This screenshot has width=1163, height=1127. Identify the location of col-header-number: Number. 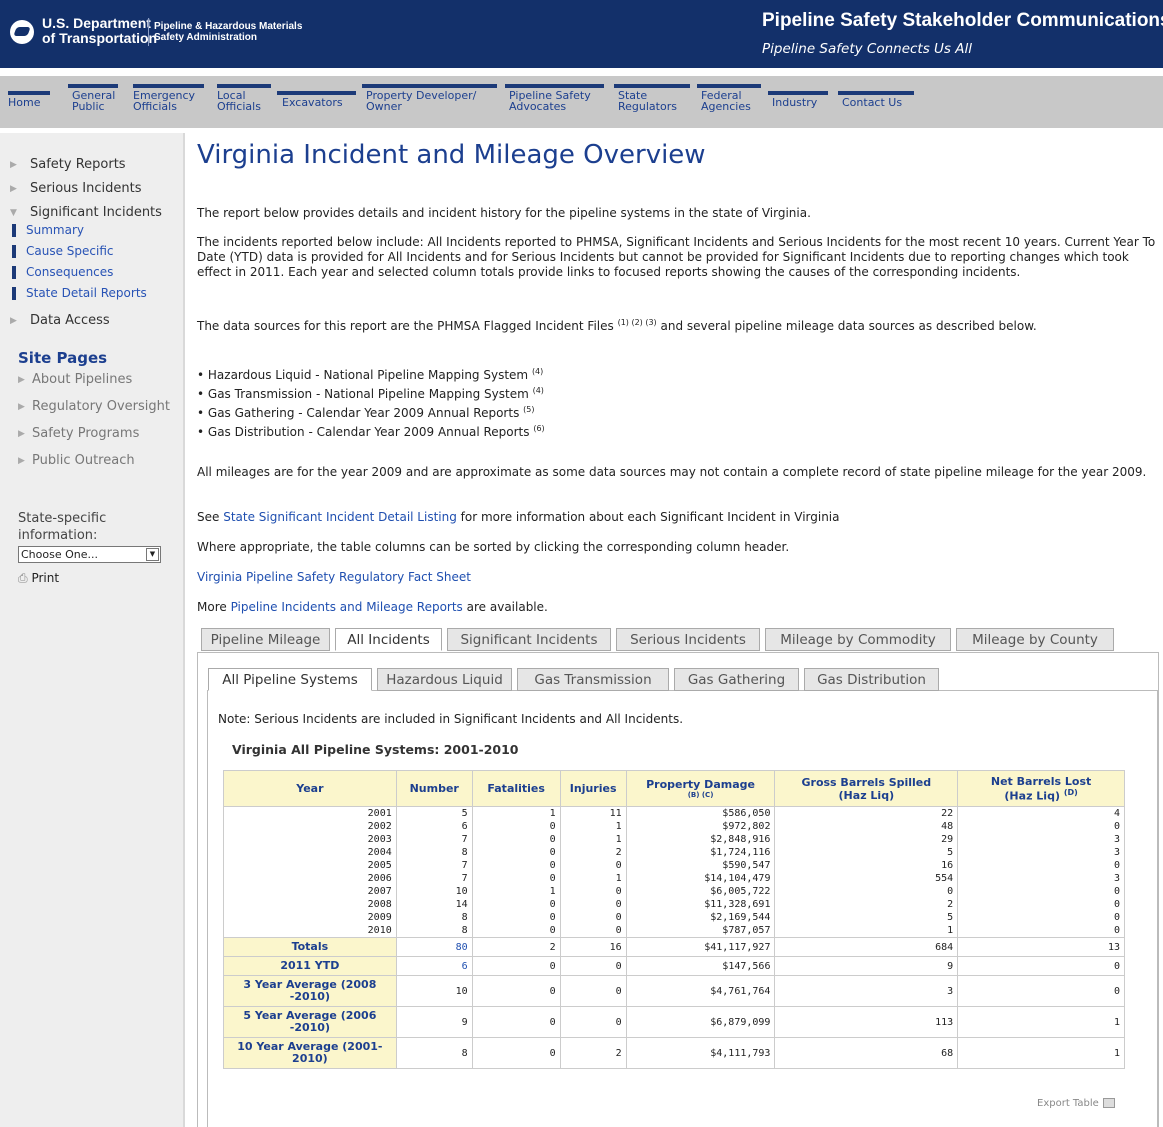
(434, 788).